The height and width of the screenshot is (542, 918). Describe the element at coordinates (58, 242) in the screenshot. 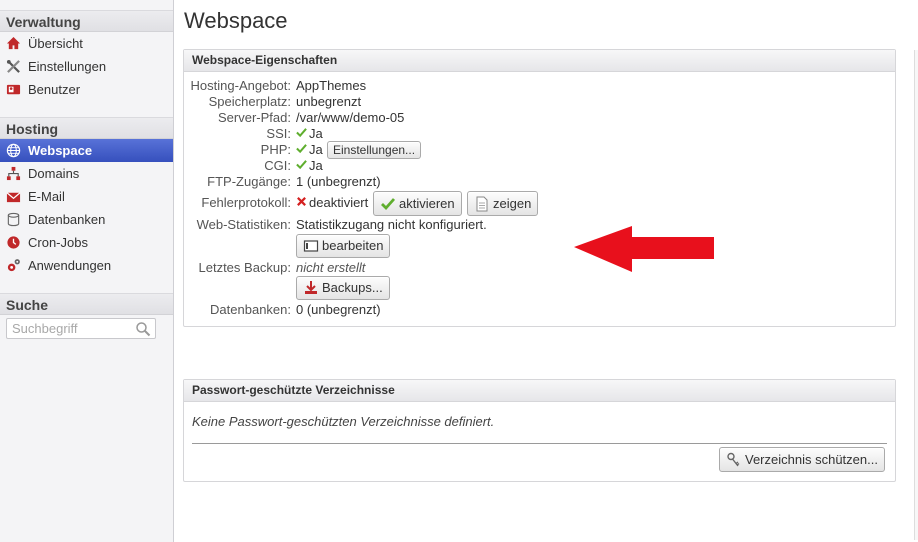

I see `sidebar-item-label: Cron-Jobs` at that location.